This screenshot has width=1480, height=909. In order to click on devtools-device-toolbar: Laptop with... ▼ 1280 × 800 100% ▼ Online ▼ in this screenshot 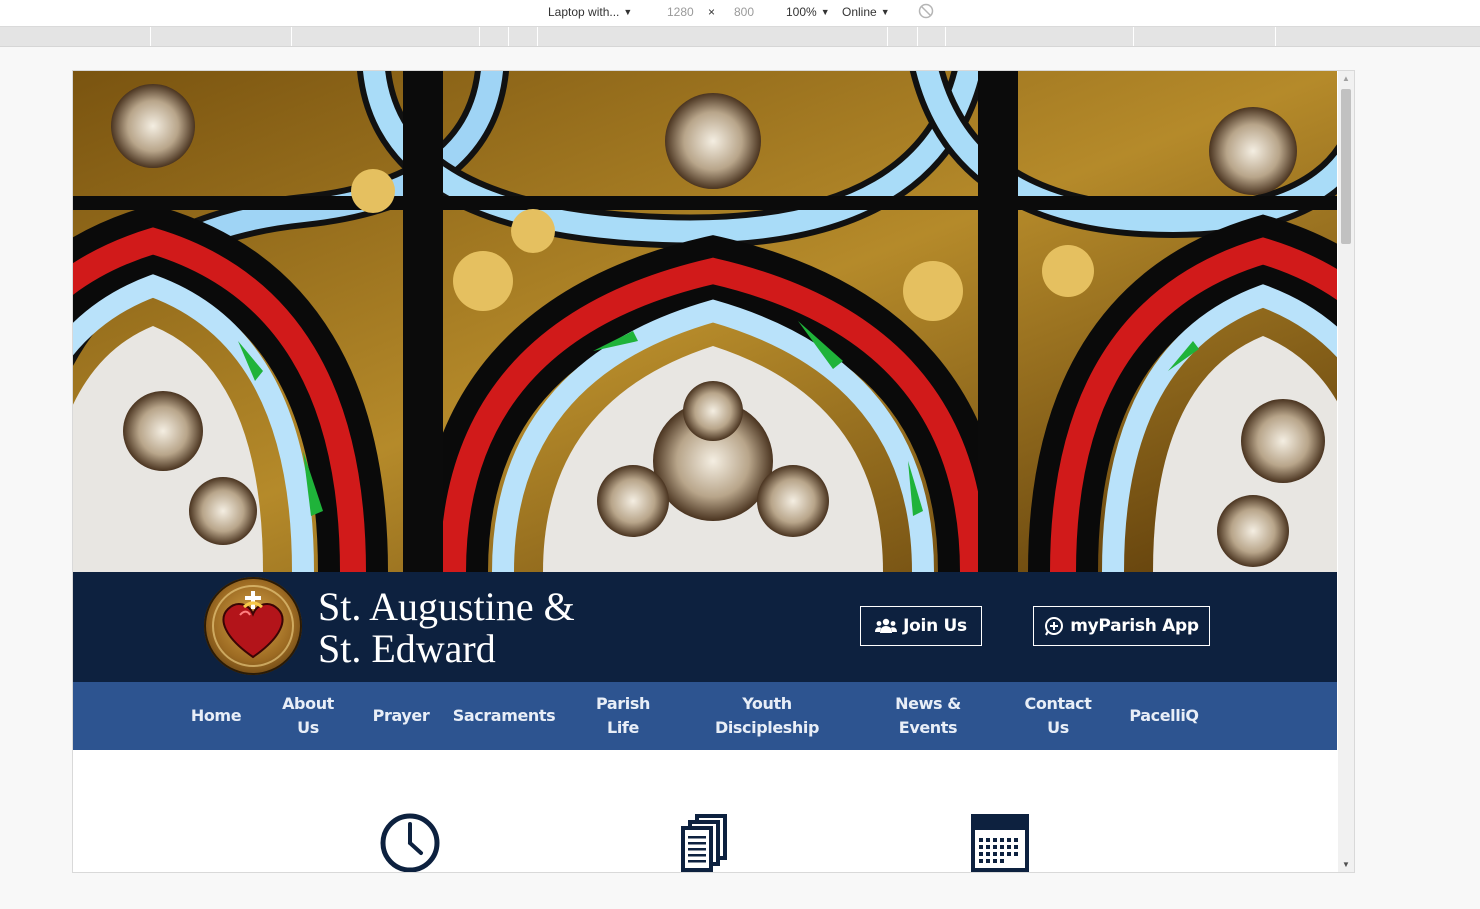, I will do `click(740, 13)`.